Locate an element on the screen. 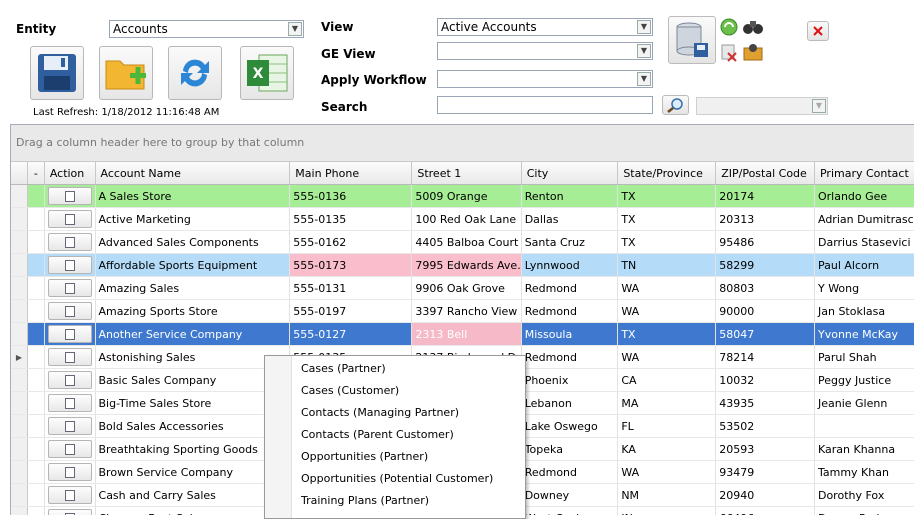 This screenshot has width=914, height=519. street-cell: 9906 Oak Grove is located at coordinates (466, 288).